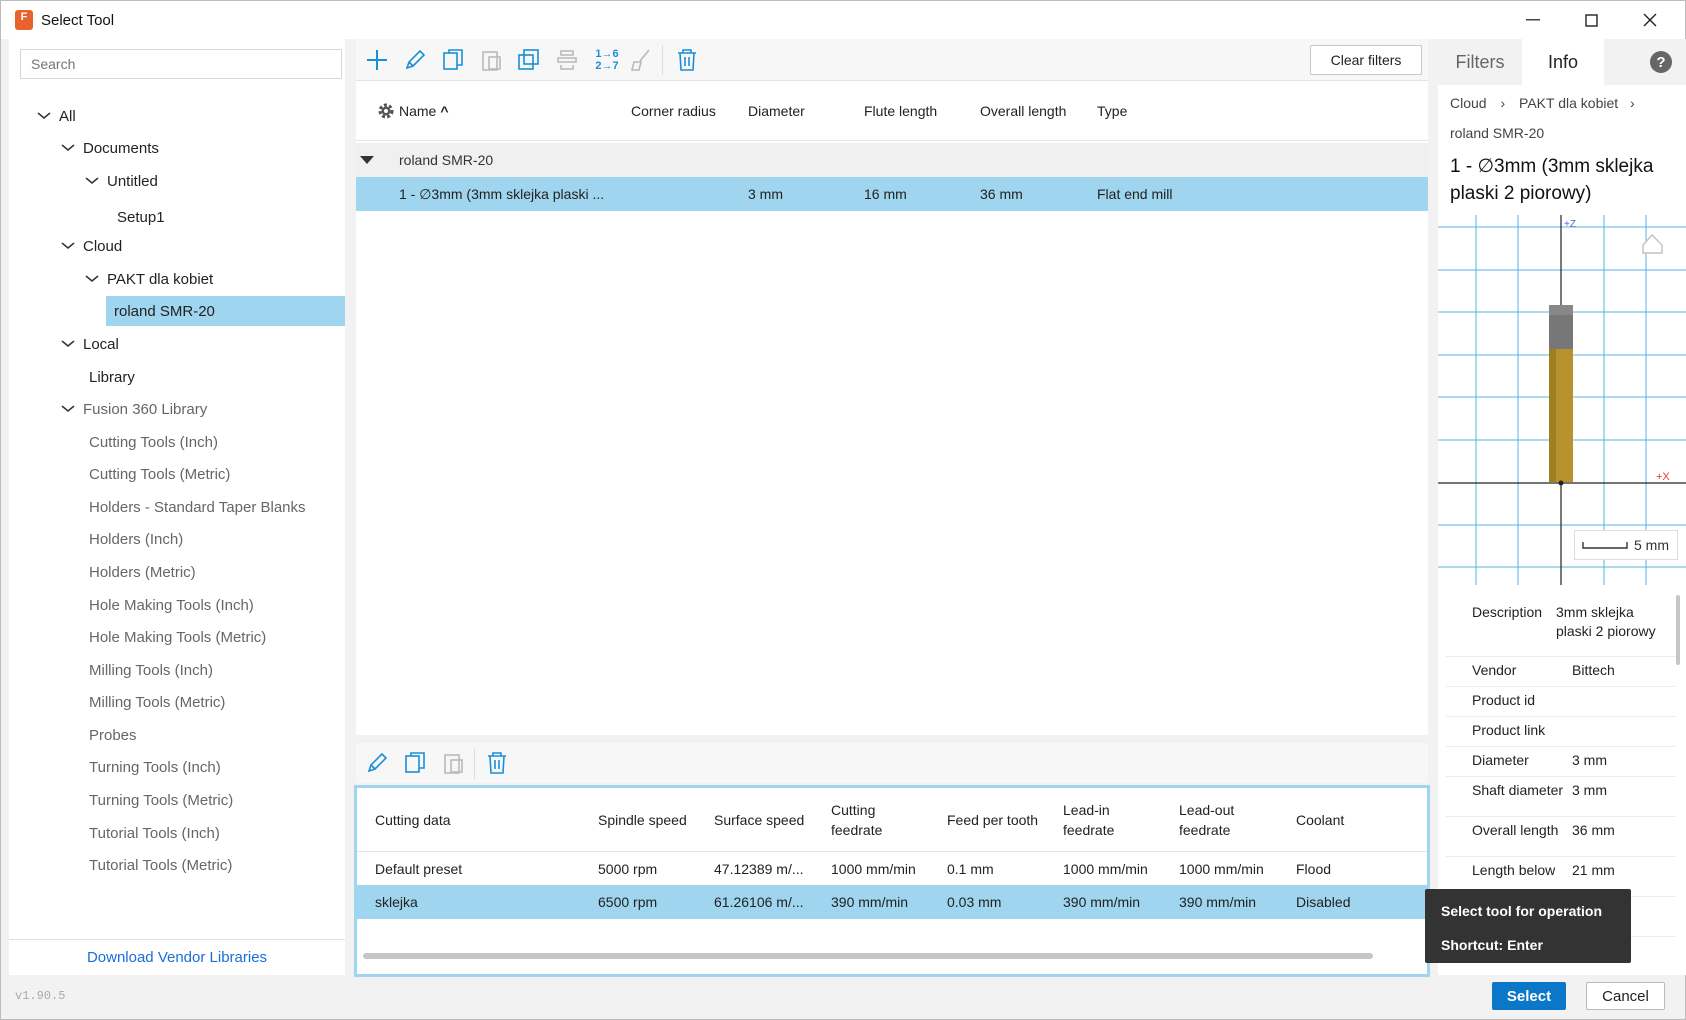 The width and height of the screenshot is (1686, 1020). What do you see at coordinates (148, 279) in the screenshot?
I see `tree-item: PAKT dla kobiet` at bounding box center [148, 279].